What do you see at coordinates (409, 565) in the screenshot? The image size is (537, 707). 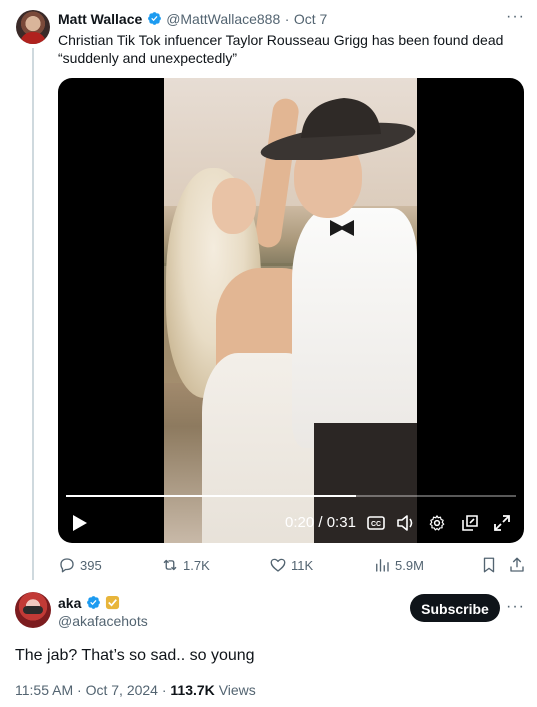 I see `views-count: 5.9M` at bounding box center [409, 565].